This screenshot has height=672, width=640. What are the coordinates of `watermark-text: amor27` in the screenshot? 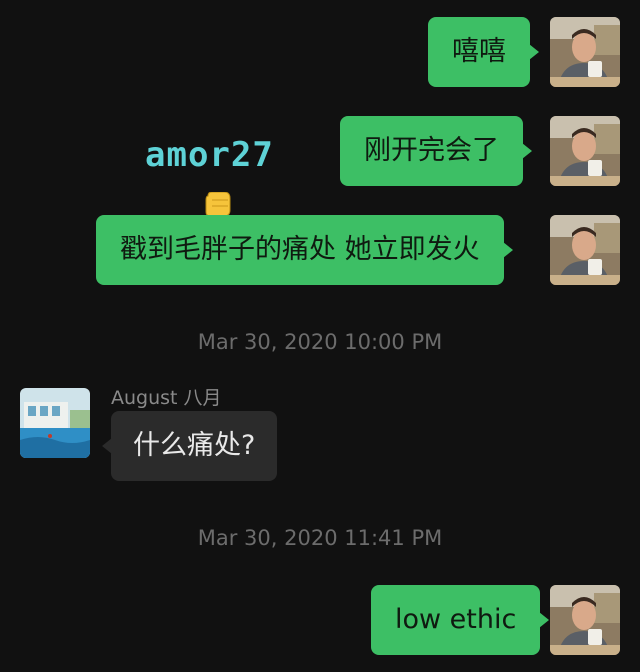 It's located at (209, 155).